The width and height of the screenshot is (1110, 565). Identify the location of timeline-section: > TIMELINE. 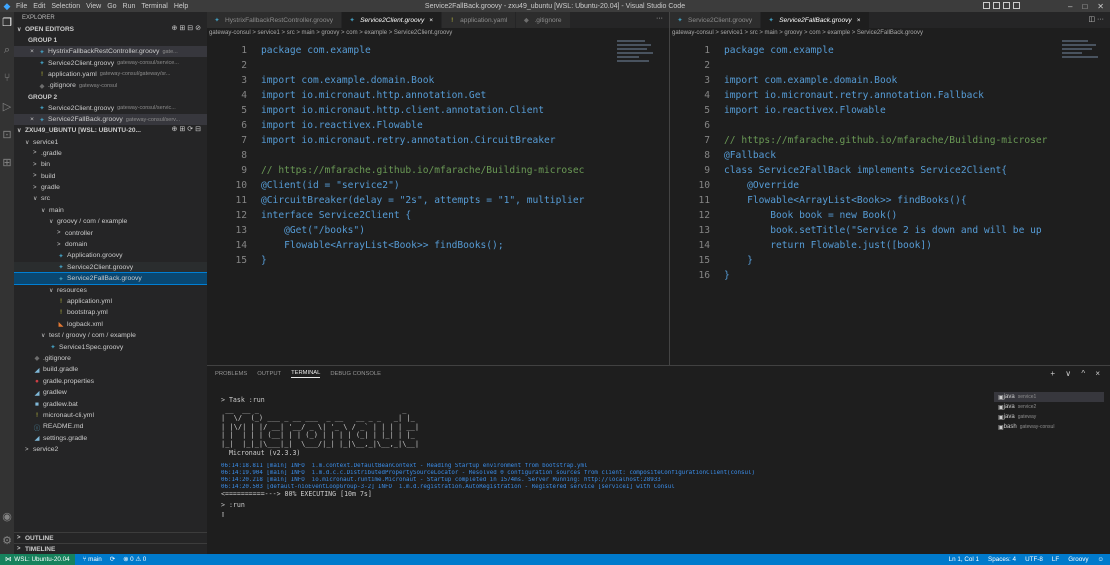
(110, 548).